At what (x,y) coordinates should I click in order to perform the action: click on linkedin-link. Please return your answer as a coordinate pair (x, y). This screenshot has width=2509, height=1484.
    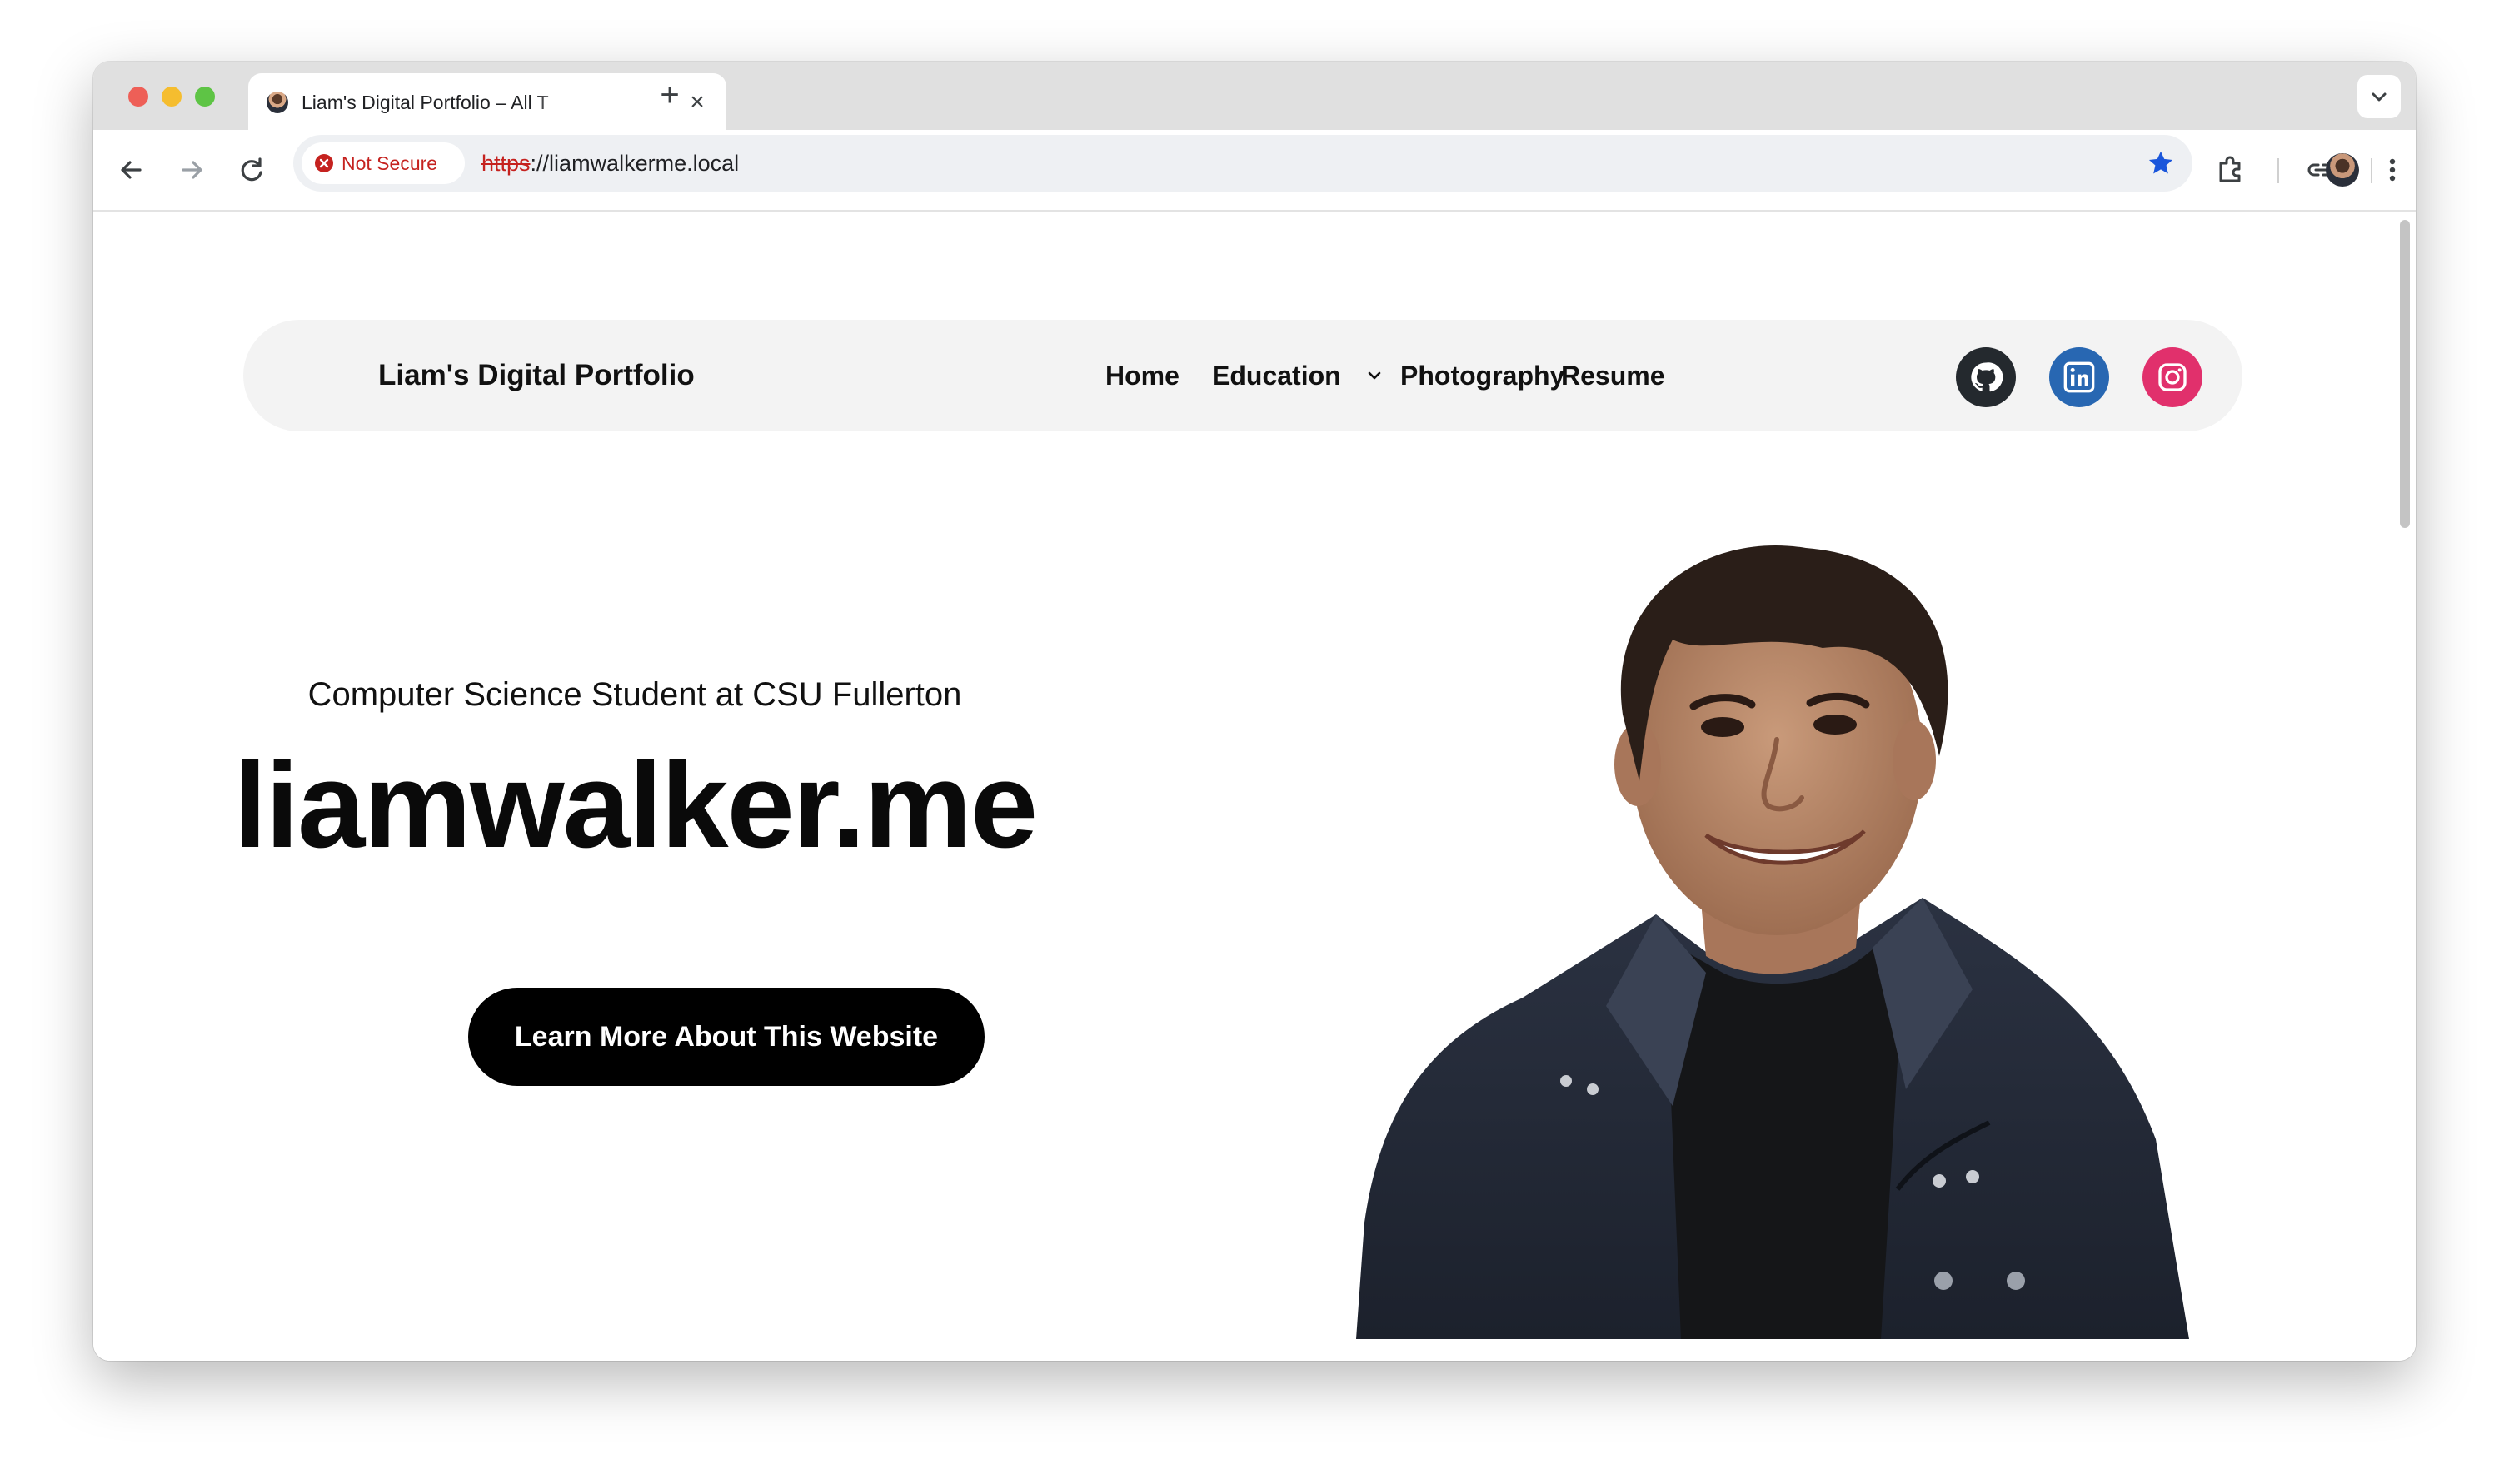
    Looking at the image, I should click on (2079, 377).